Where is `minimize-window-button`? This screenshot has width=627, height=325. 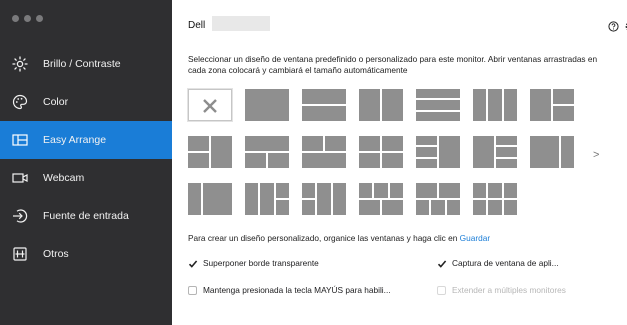
minimize-window-button is located at coordinates (27, 18).